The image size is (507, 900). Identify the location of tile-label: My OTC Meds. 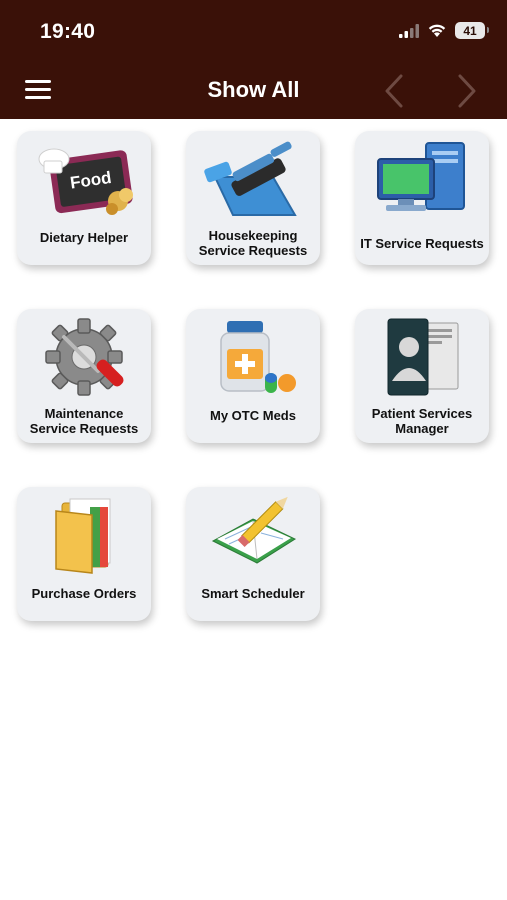
(253, 415).